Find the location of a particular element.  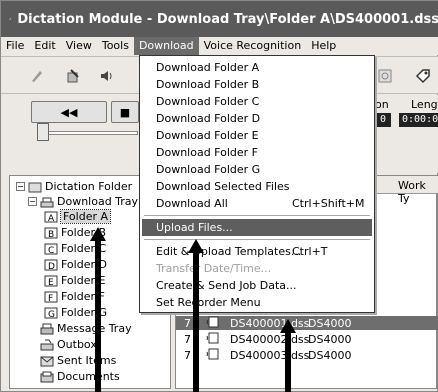

folder-a-icon: A is located at coordinates (51, 217).